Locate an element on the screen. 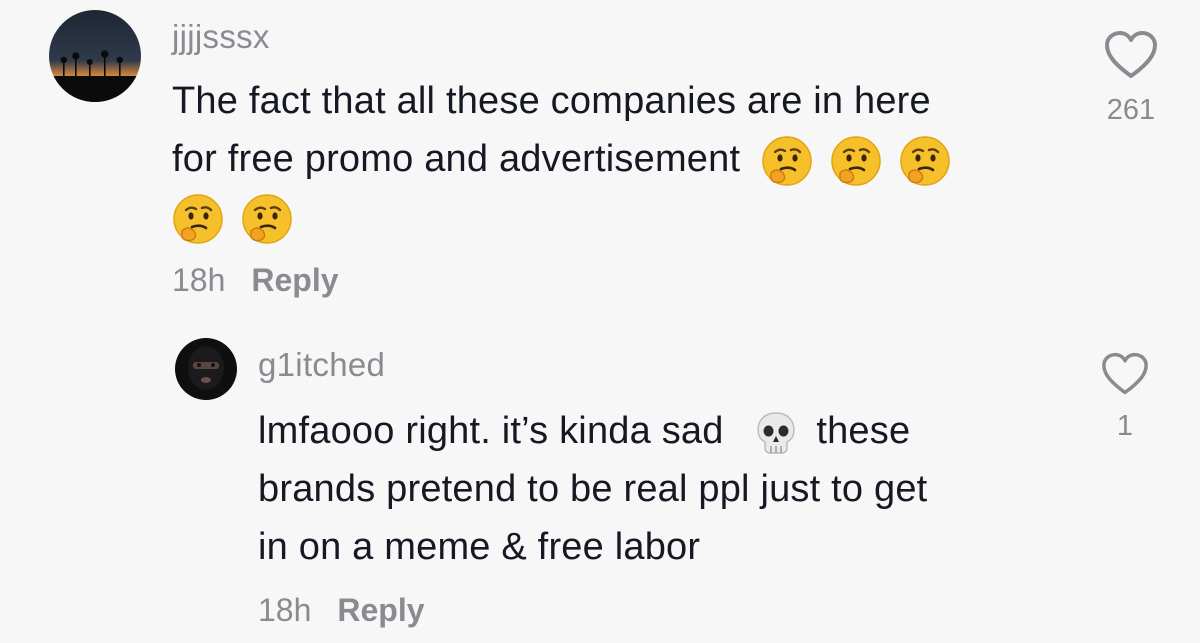 The width and height of the screenshot is (1200, 643). reply-text-line-1b: these is located at coordinates (863, 431).